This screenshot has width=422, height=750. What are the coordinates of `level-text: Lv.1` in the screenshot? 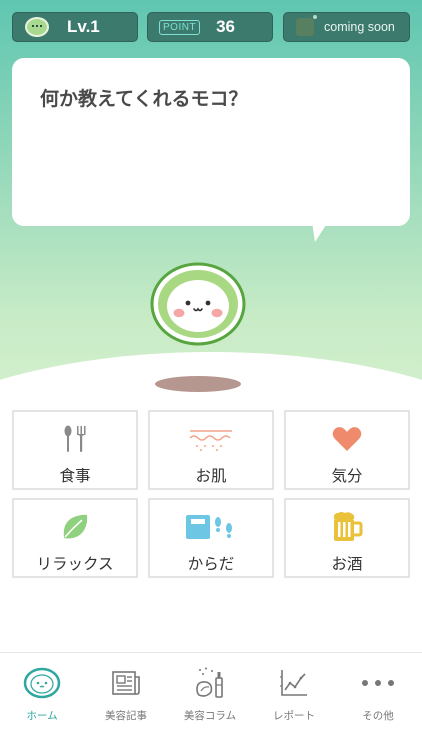 It's located at (83, 26).